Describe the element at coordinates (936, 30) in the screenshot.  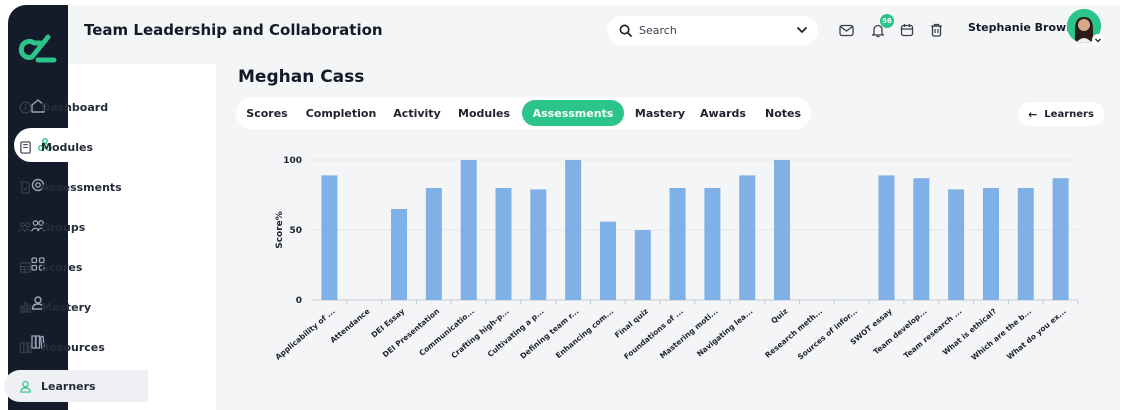
I see `trash-icon` at that location.